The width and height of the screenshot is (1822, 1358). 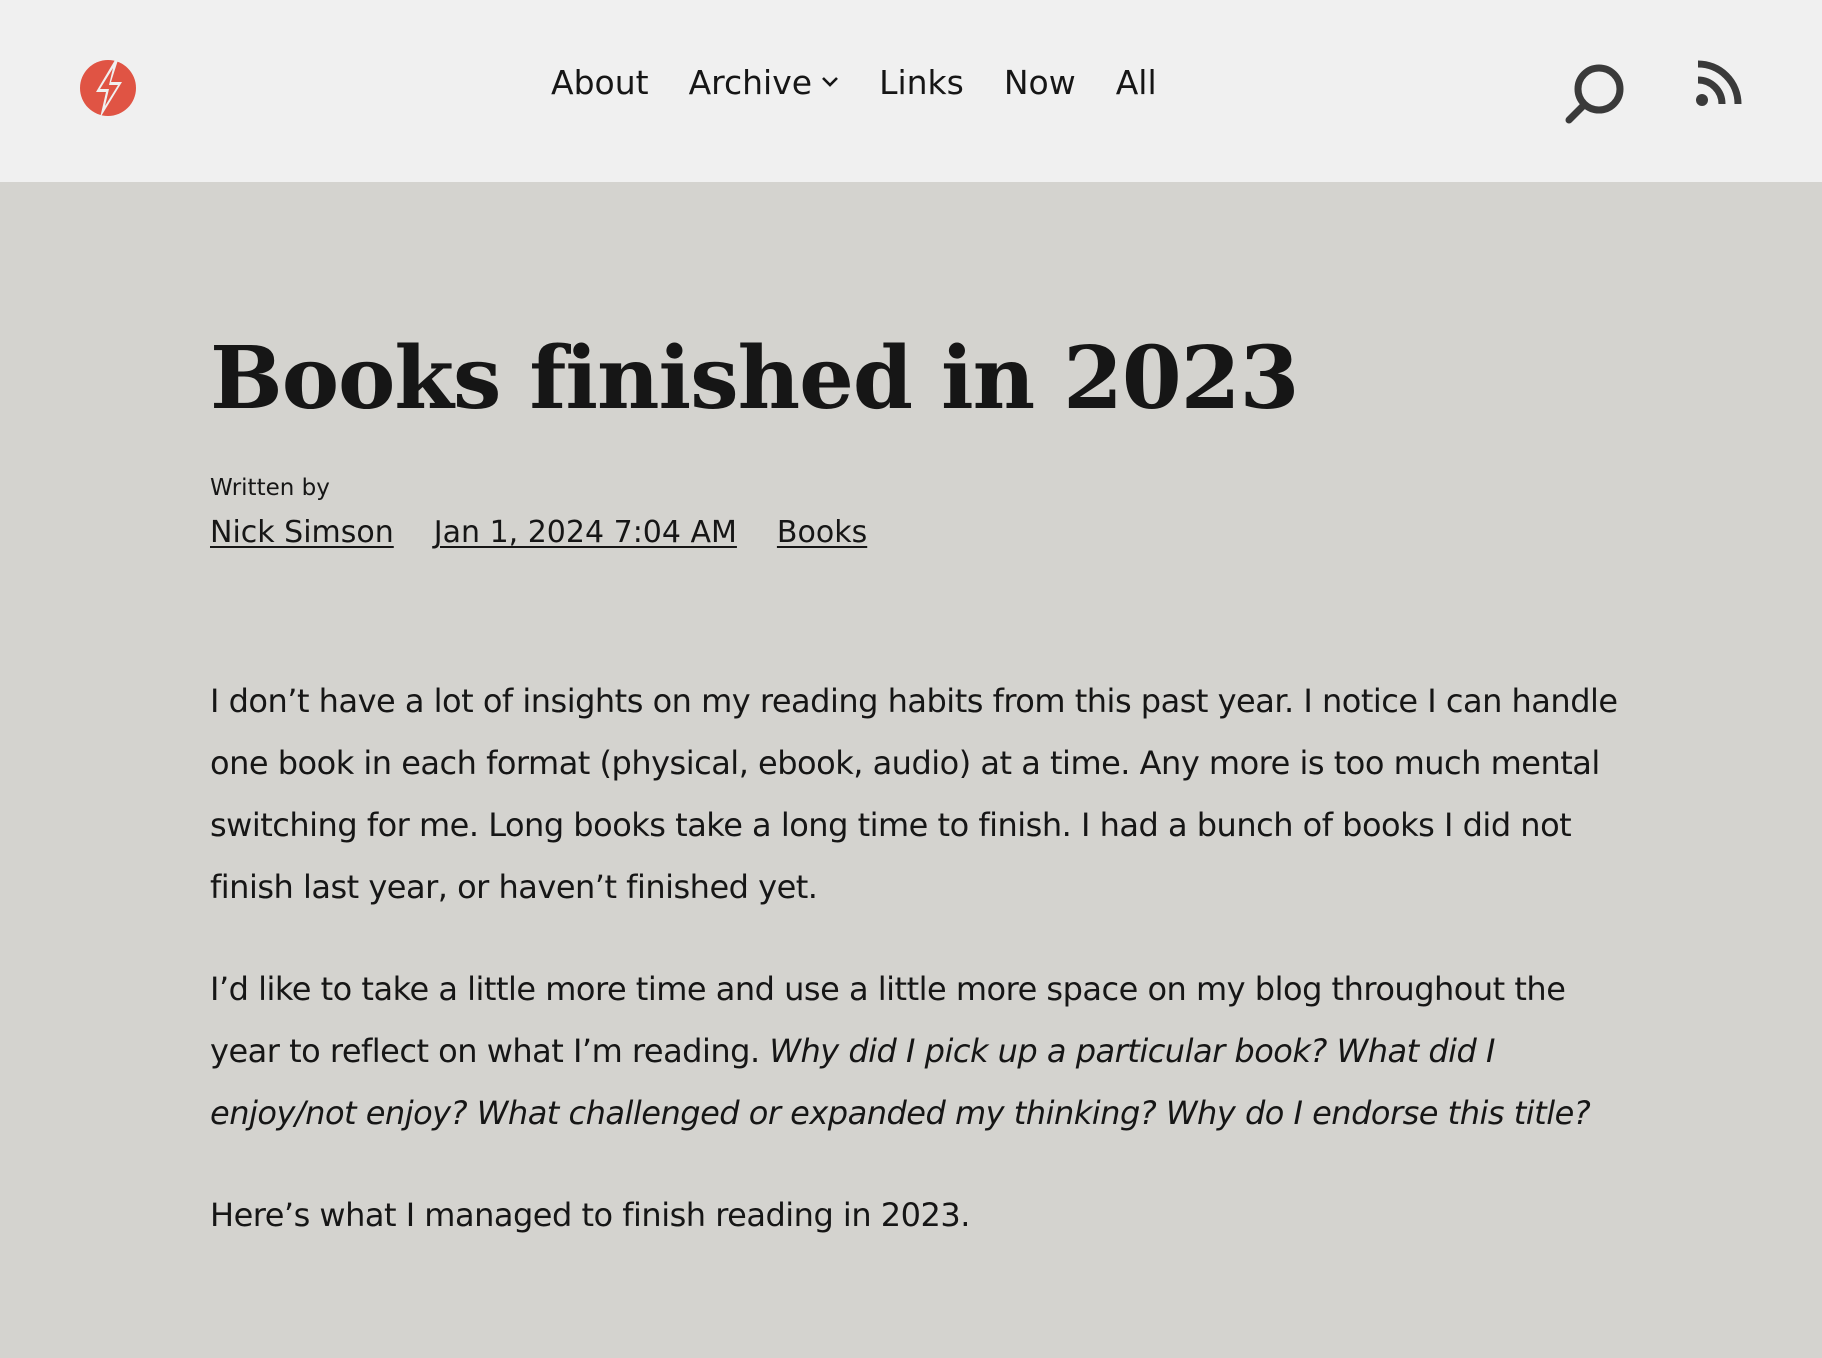 I want to click on nav-now: Now, so click(x=1040, y=82).